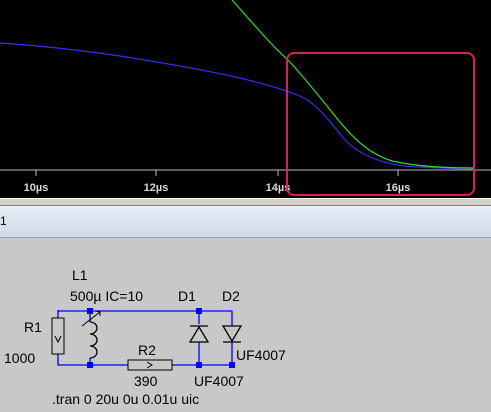  What do you see at coordinates (232, 334) in the screenshot?
I see `d2-diode` at bounding box center [232, 334].